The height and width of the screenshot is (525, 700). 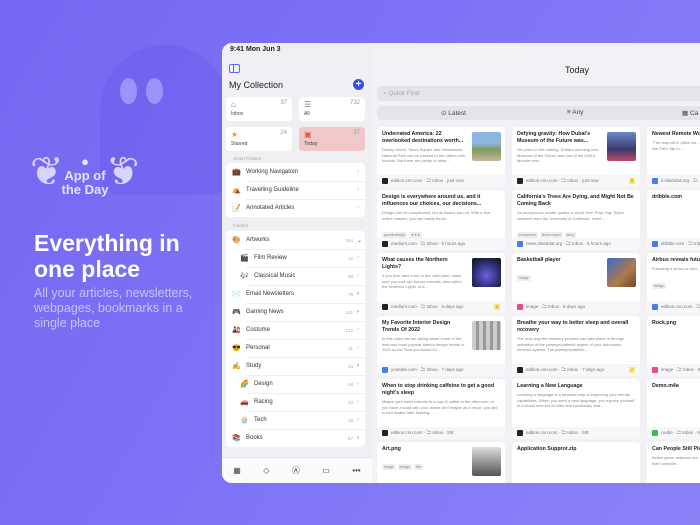 I want to click on folder-item: 📚 Books 67 ›, so click(x=295, y=438).